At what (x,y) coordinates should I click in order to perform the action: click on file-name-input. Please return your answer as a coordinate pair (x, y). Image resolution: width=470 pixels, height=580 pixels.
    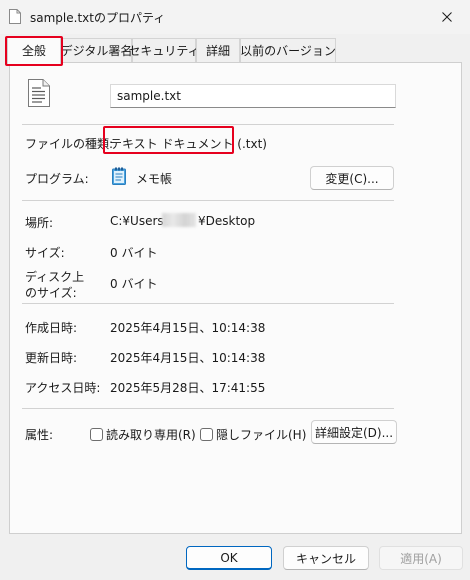
    Looking at the image, I should click on (253, 96).